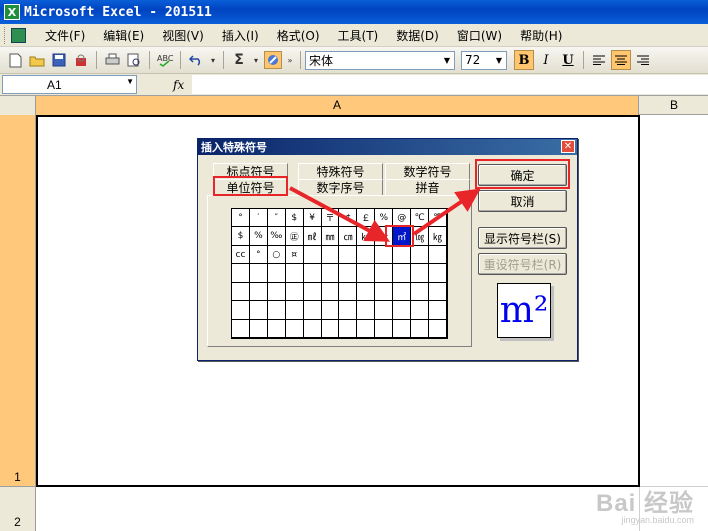  What do you see at coordinates (37, 60) in the screenshot?
I see `open-folder-icon` at bounding box center [37, 60].